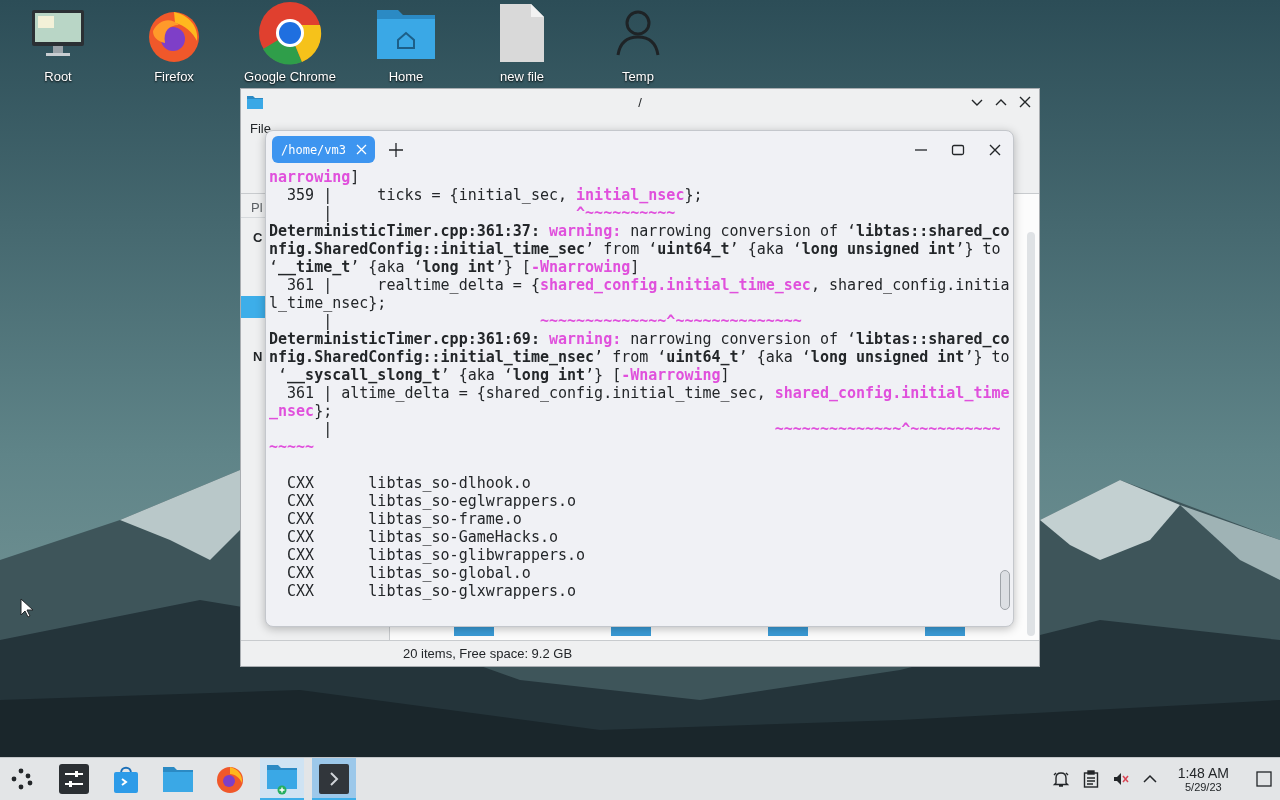 This screenshot has width=1280, height=800. What do you see at coordinates (174, 76) in the screenshot?
I see `desktop-icon-label: Firefox` at bounding box center [174, 76].